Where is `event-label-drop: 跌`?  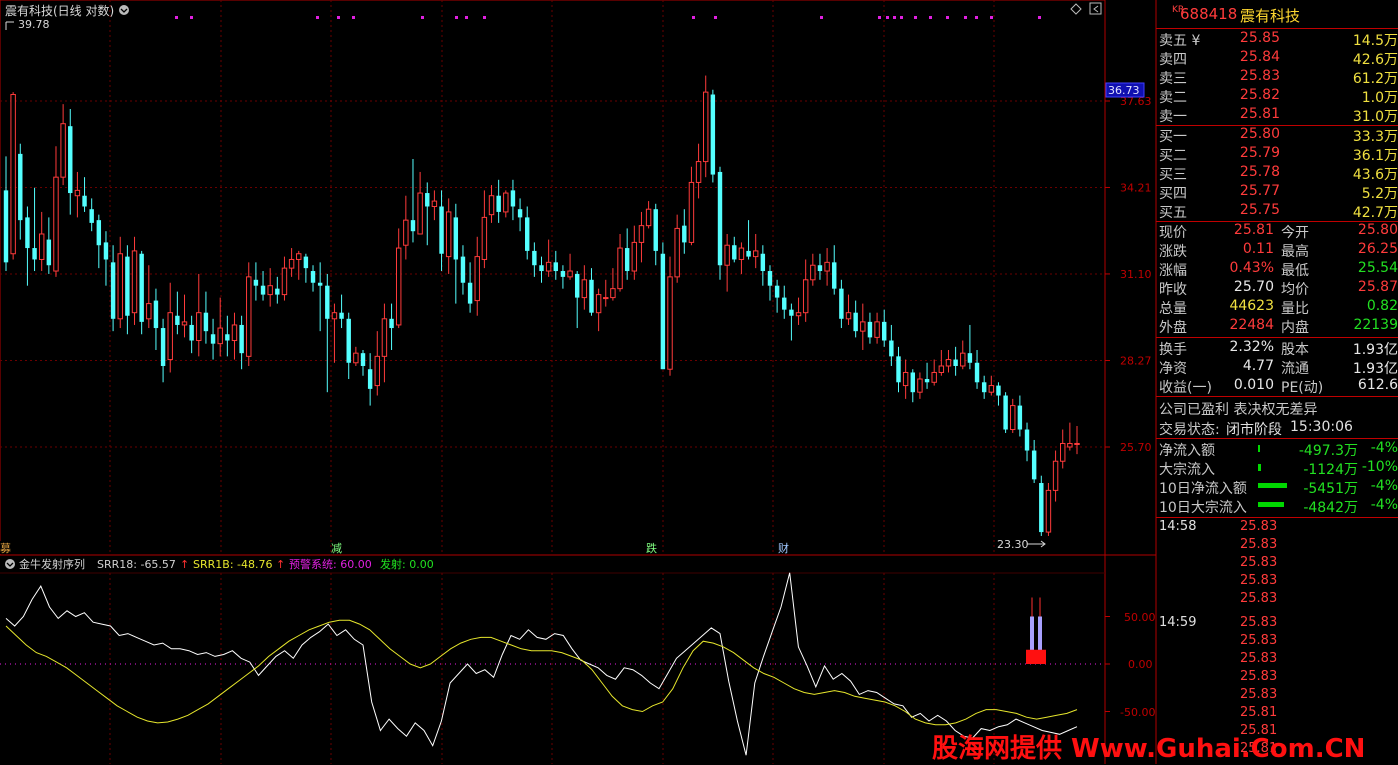
event-label-drop: 跌 is located at coordinates (651, 548).